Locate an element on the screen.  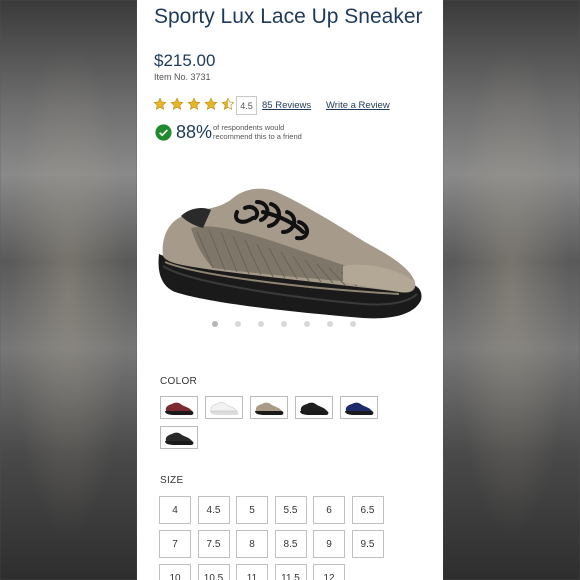
product-image is located at coordinates (289, 257).